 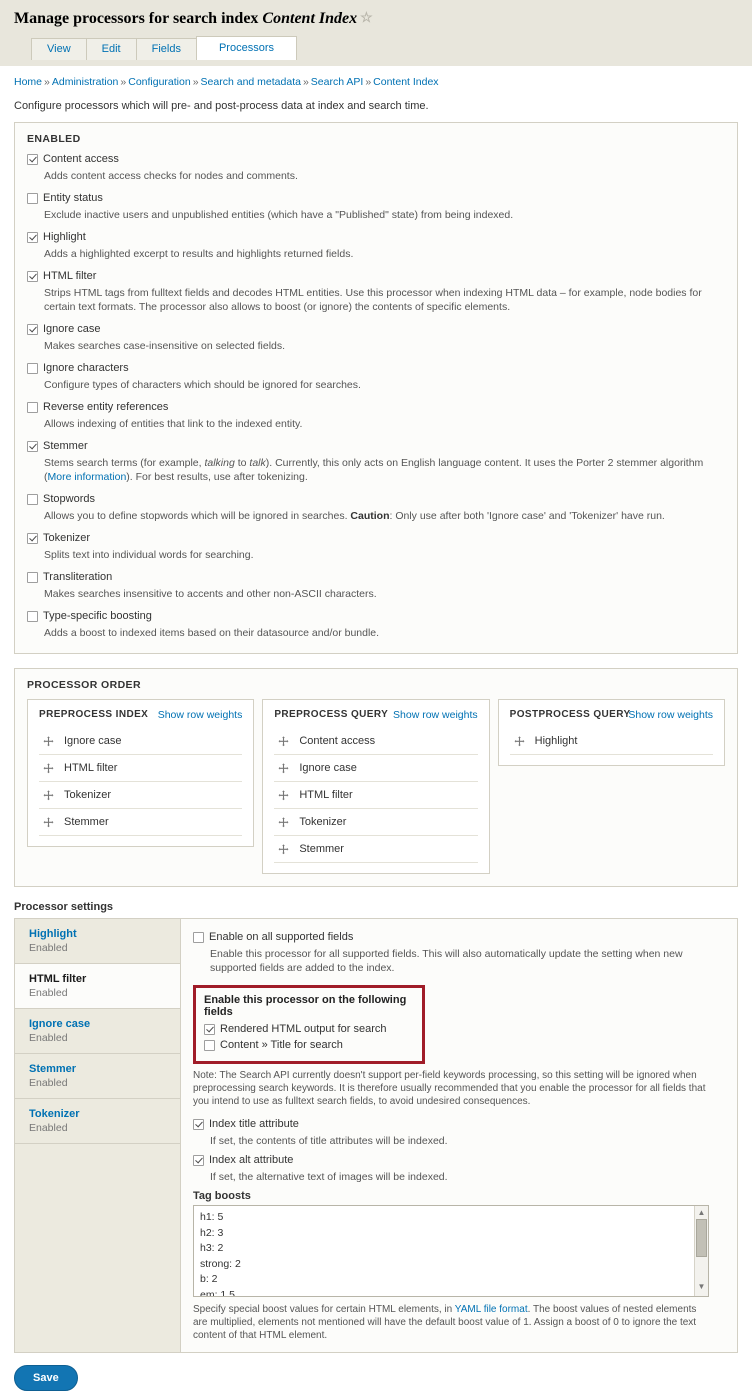 What do you see at coordinates (32, 538) in the screenshot?
I see `checkbox-tokenizer` at bounding box center [32, 538].